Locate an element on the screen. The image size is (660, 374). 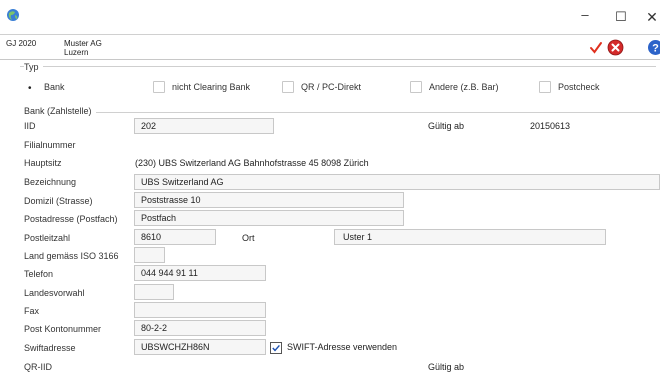
bezeichnung-label: Bezeichnung is located at coordinates (50, 182).